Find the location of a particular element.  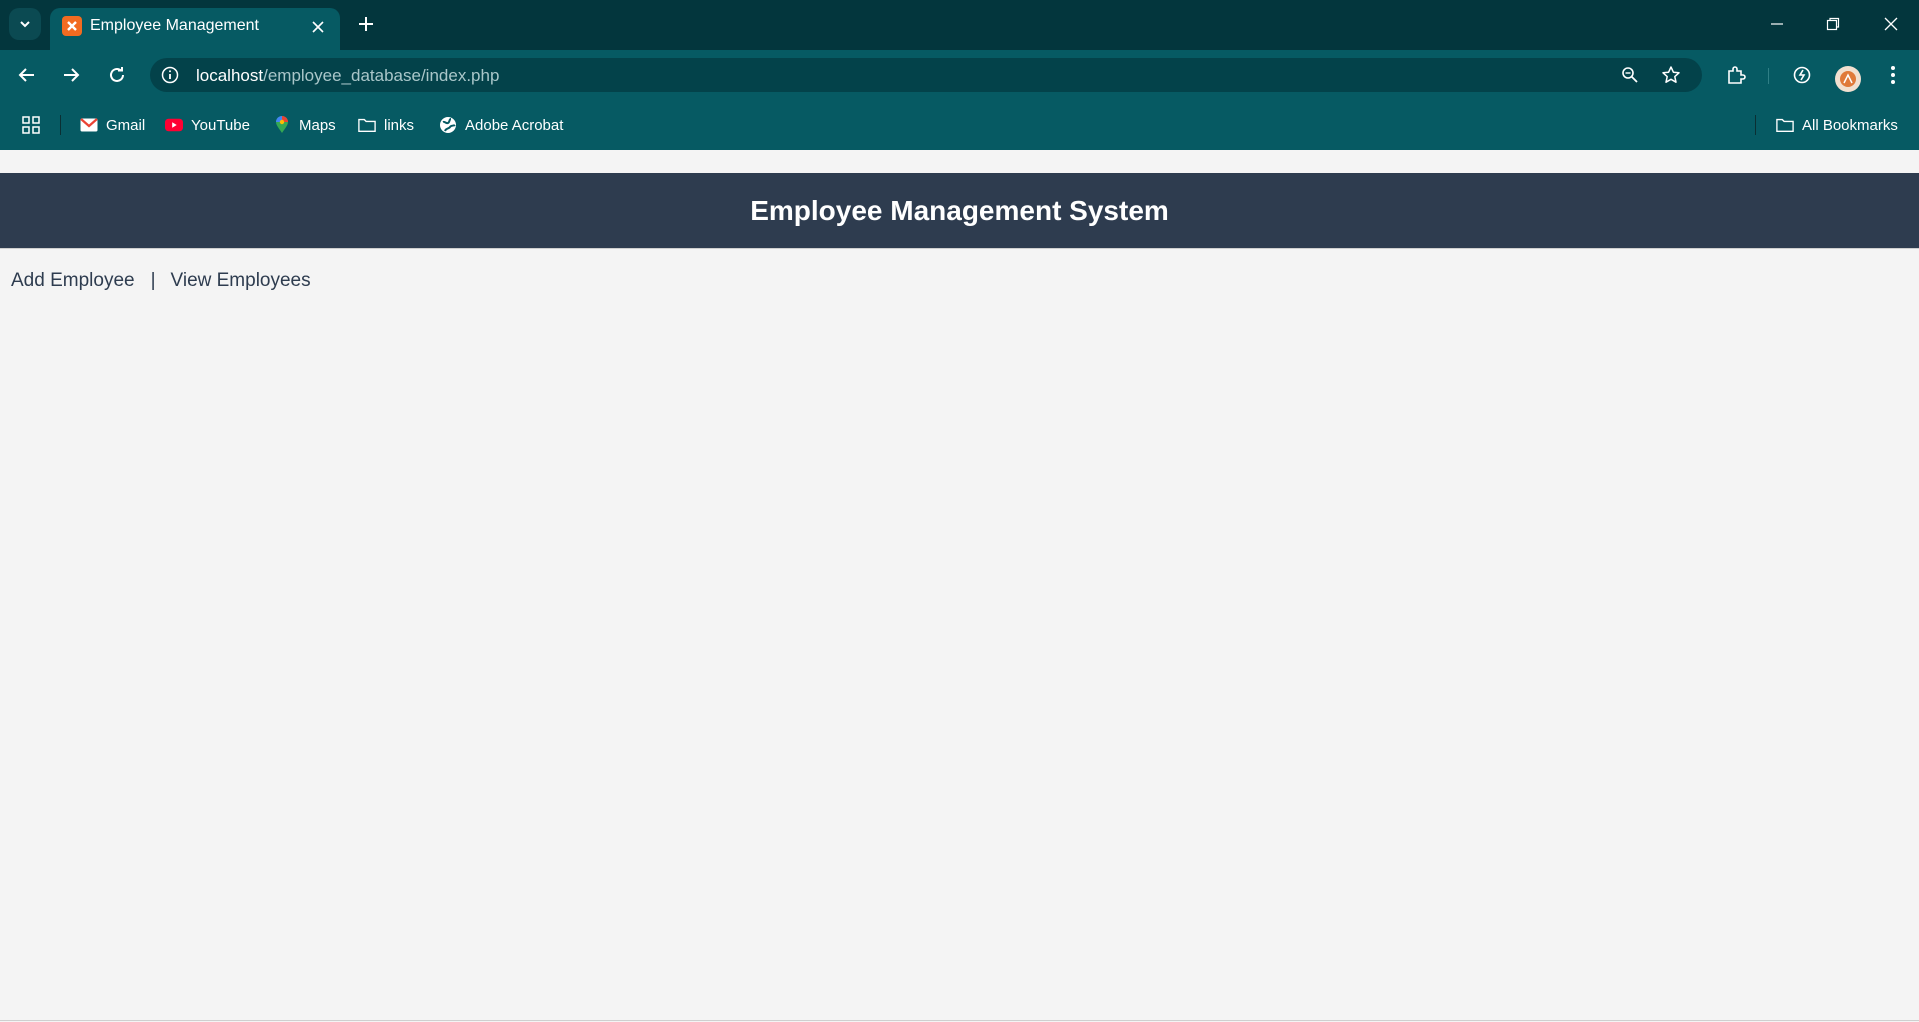

bookmark-adobe-acrobat: Adobe Acrobat is located at coordinates (501, 125).